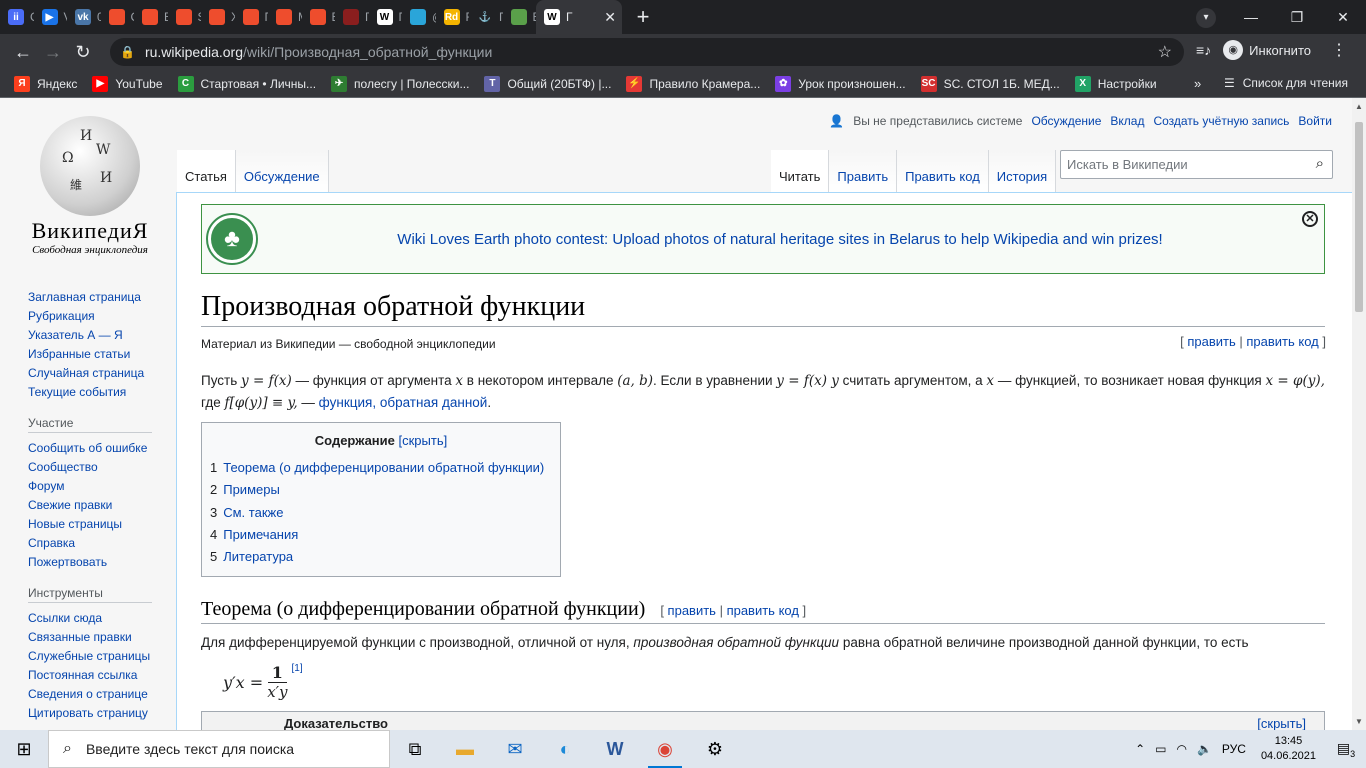 The image size is (1366, 768). What do you see at coordinates (98, 524) in the screenshot?
I see `sidebar-link: Новые страницы` at bounding box center [98, 524].